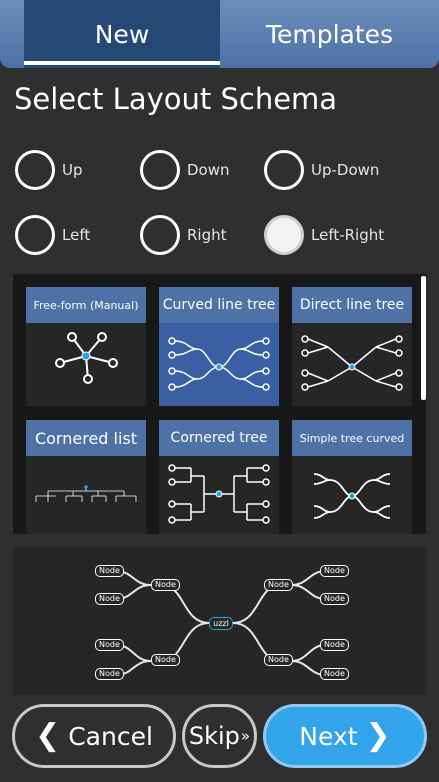 The width and height of the screenshot is (439, 782). What do you see at coordinates (345, 170) in the screenshot?
I see `radio-label: Up-Down` at bounding box center [345, 170].